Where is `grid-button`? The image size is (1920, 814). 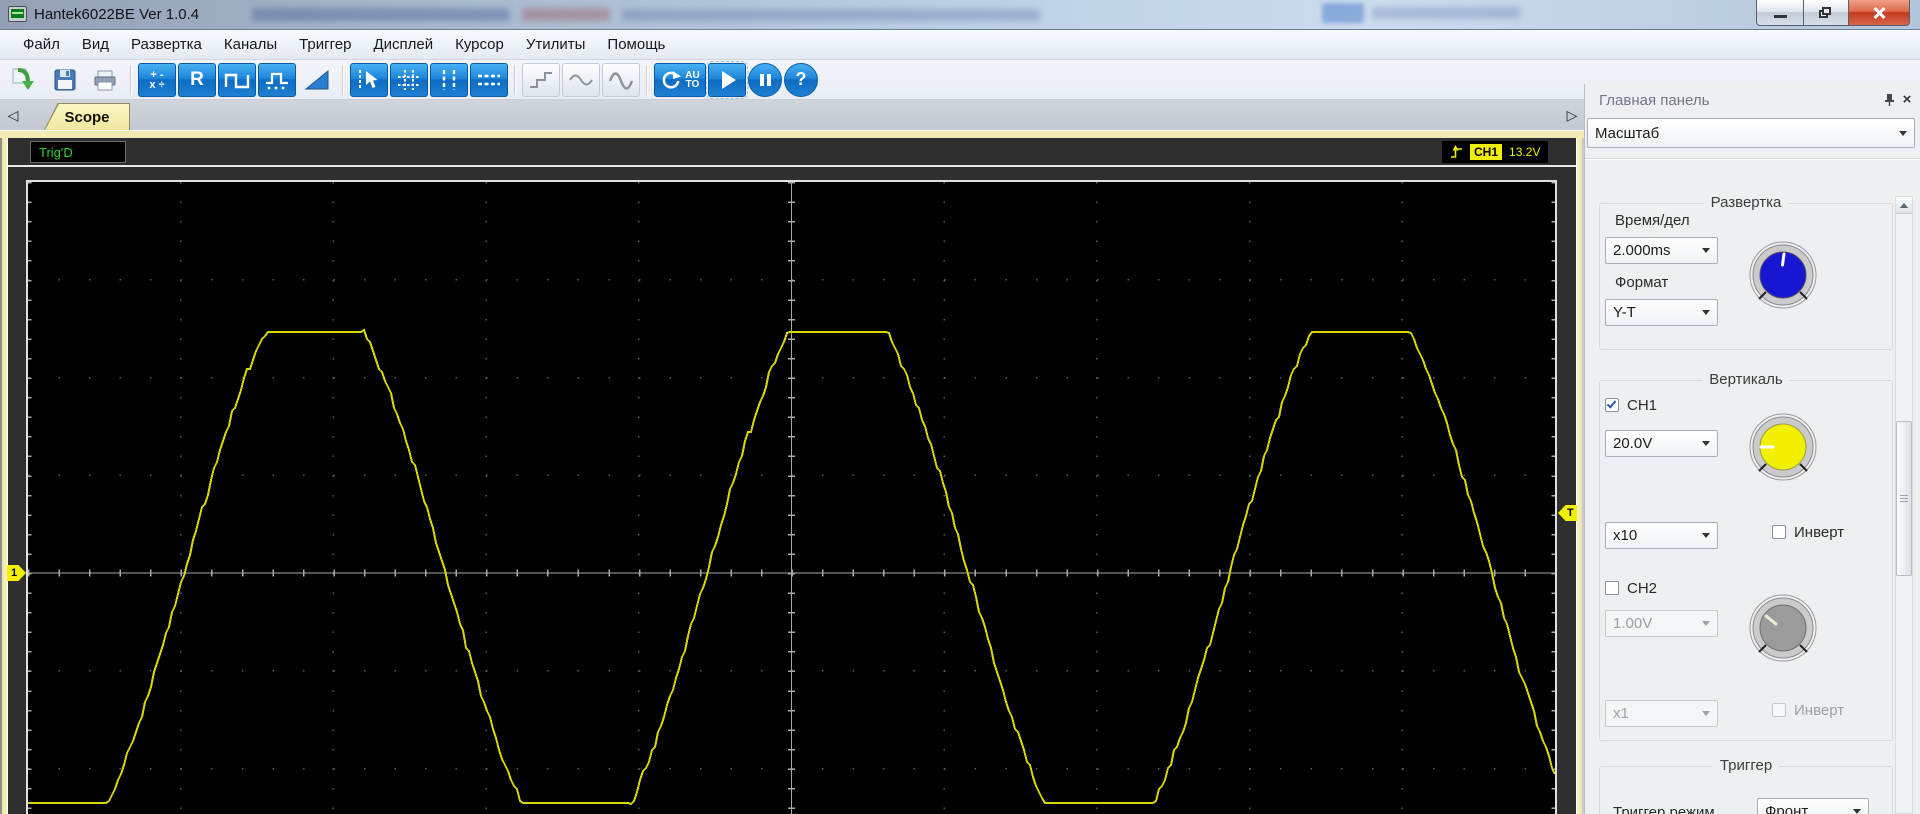
grid-button is located at coordinates (409, 79).